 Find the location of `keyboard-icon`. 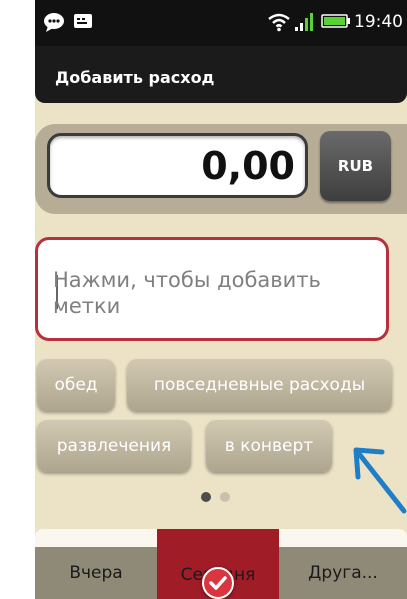

keyboard-icon is located at coordinates (83, 21).